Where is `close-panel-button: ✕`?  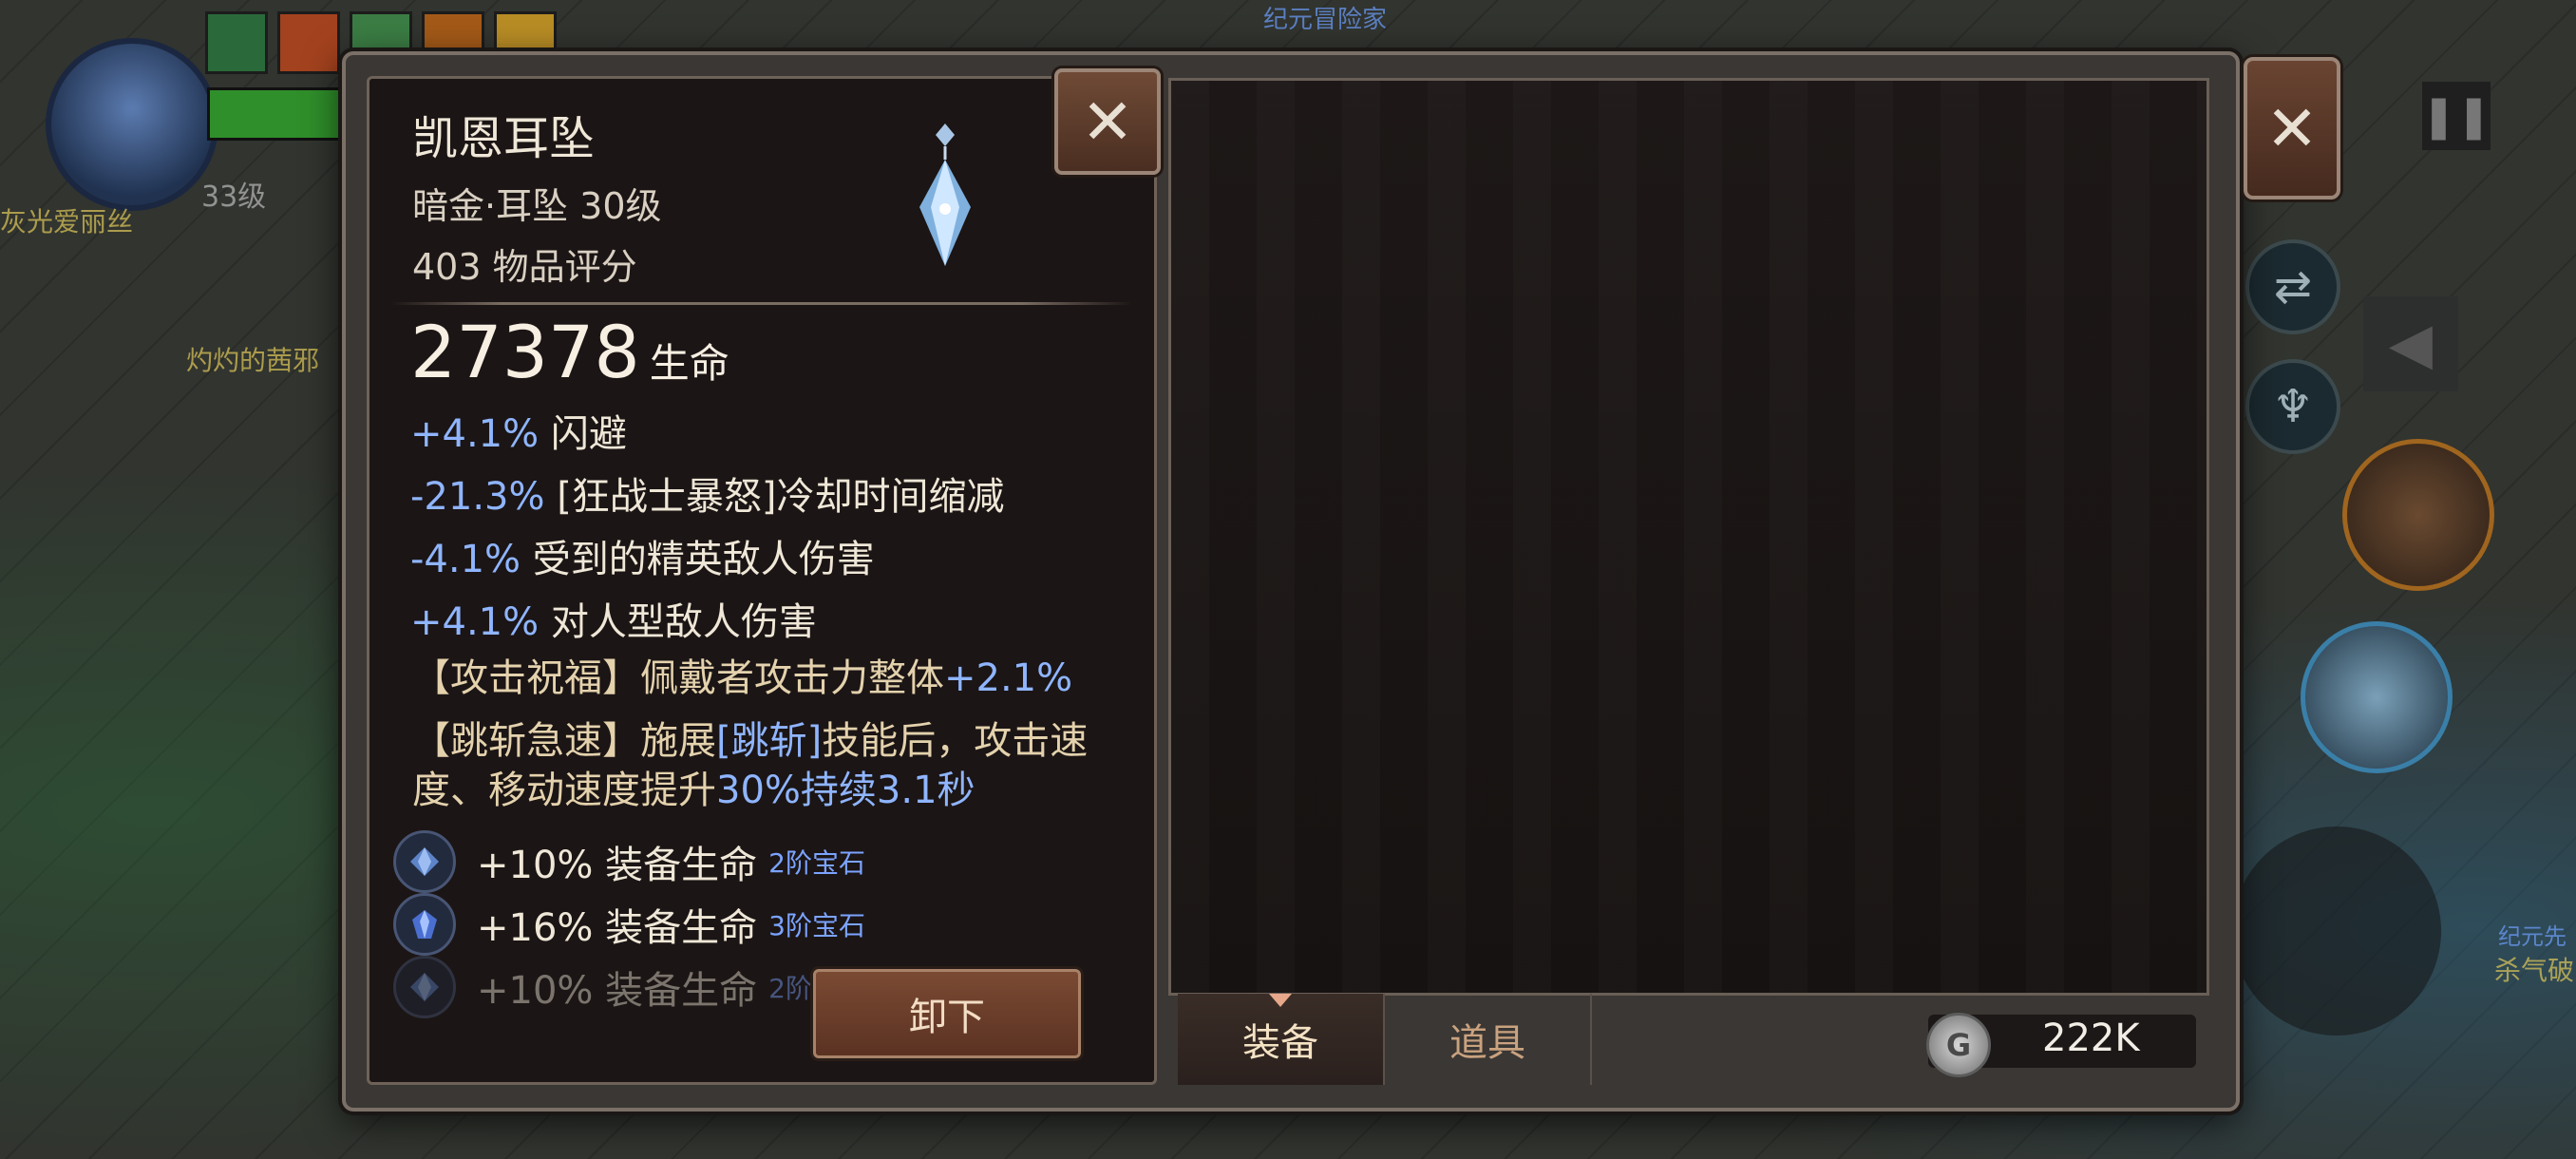 close-panel-button: ✕ is located at coordinates (2292, 128).